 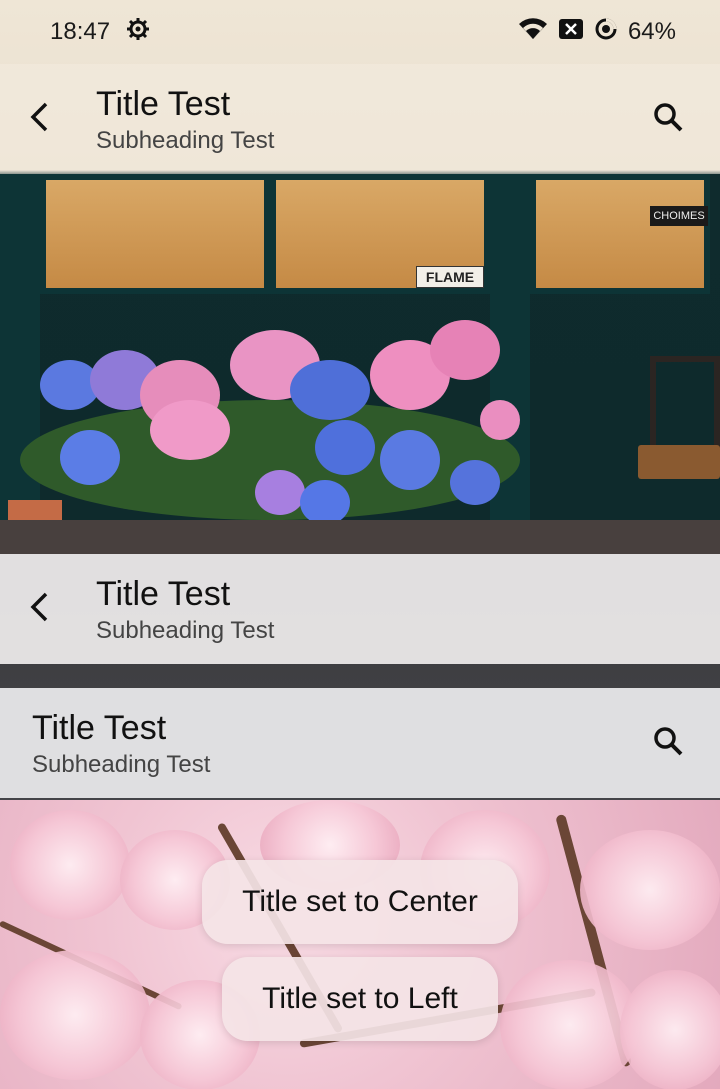 What do you see at coordinates (571, 32) in the screenshot?
I see `notification-x-icon` at bounding box center [571, 32].